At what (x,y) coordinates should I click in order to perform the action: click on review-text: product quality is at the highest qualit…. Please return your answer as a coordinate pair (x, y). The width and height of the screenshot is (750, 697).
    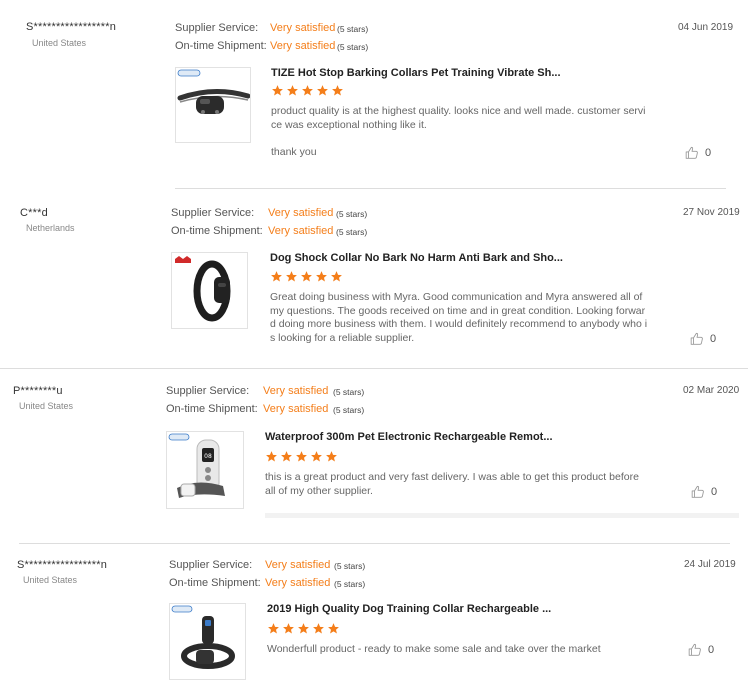
    Looking at the image, I should click on (458, 132).